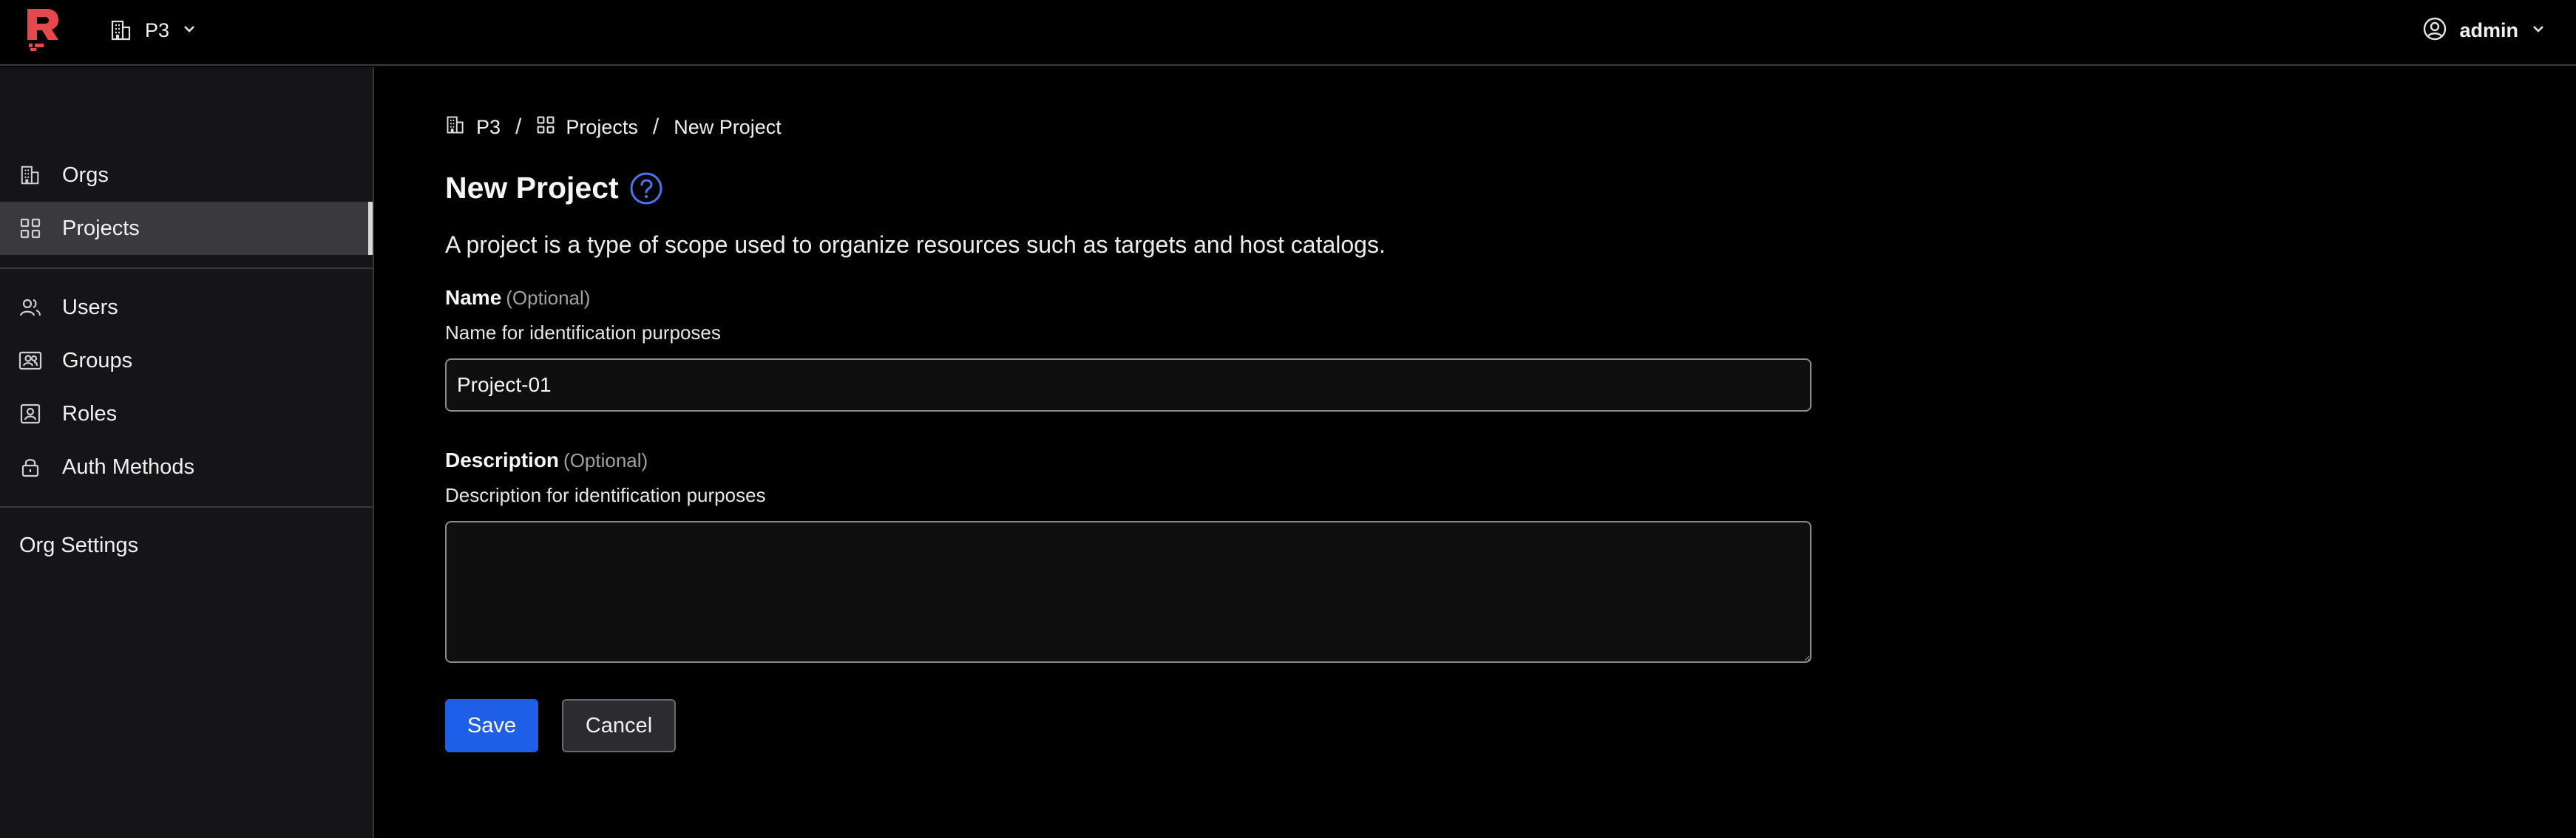 The width and height of the screenshot is (2576, 838). What do you see at coordinates (186, 360) in the screenshot?
I see `sidebar-item-groups: Groups` at bounding box center [186, 360].